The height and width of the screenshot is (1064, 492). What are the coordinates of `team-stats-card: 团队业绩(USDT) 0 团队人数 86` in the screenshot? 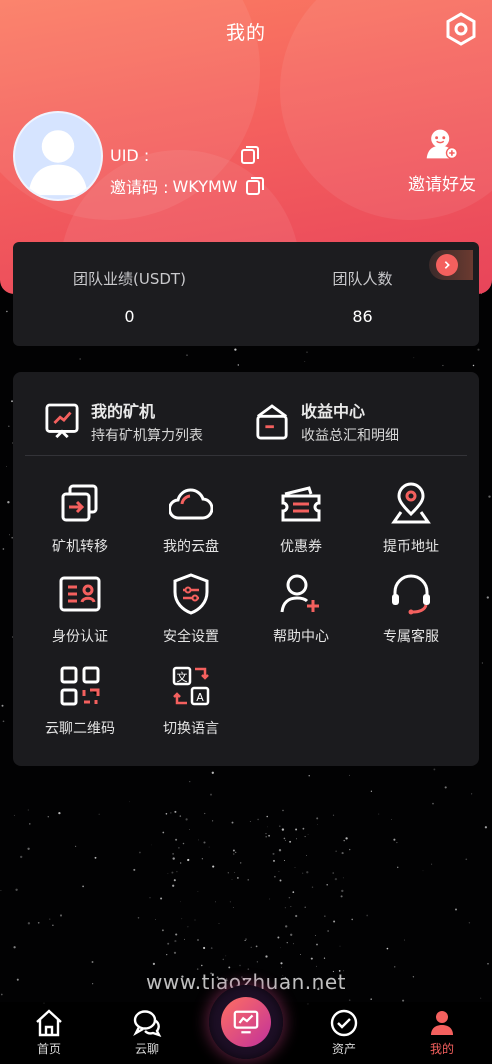 It's located at (246, 294).